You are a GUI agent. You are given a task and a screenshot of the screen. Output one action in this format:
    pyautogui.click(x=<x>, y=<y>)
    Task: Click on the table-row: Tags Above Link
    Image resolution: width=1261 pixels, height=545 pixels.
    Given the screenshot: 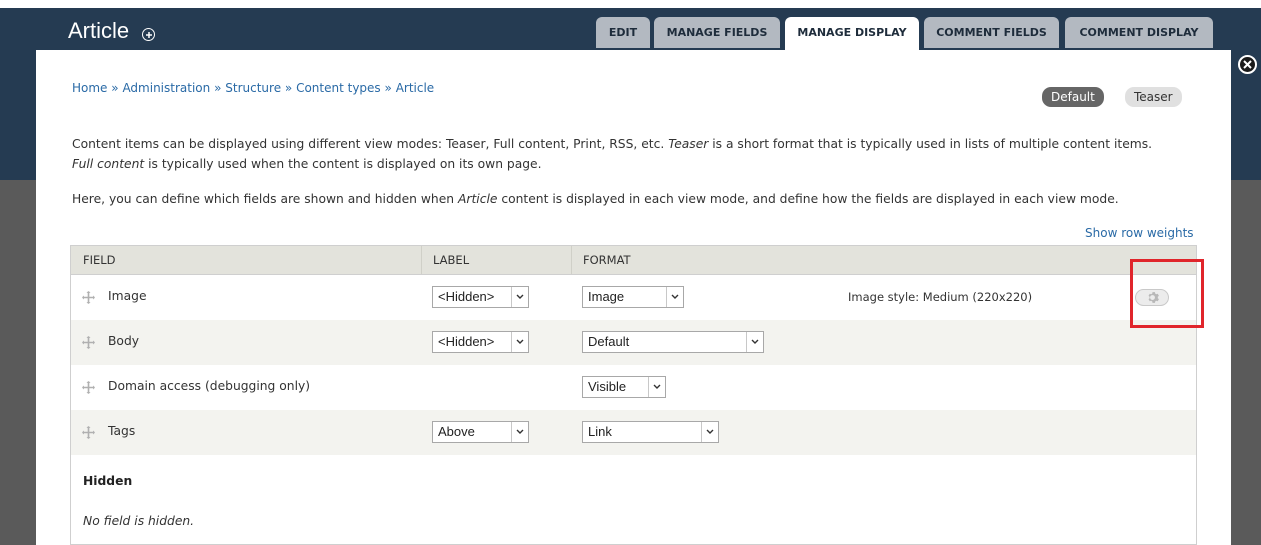 What is the action you would take?
    pyautogui.click(x=633, y=432)
    